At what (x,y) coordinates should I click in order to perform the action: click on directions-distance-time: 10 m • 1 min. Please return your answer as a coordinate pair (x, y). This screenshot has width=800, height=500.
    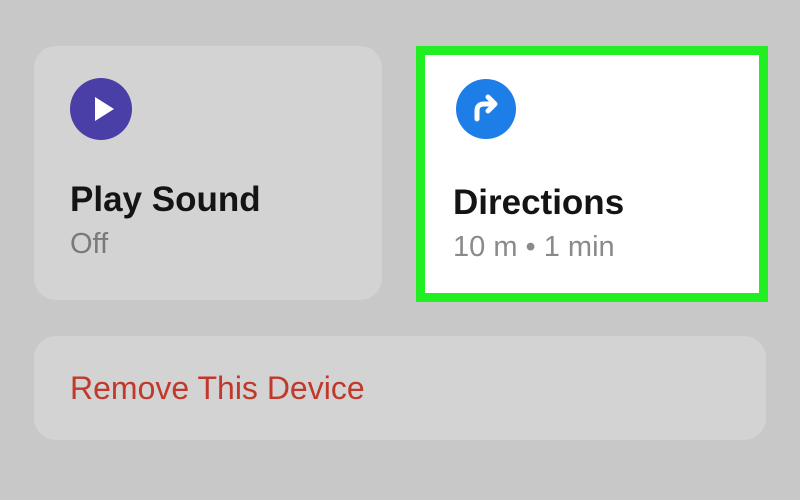
    Looking at the image, I should click on (534, 247).